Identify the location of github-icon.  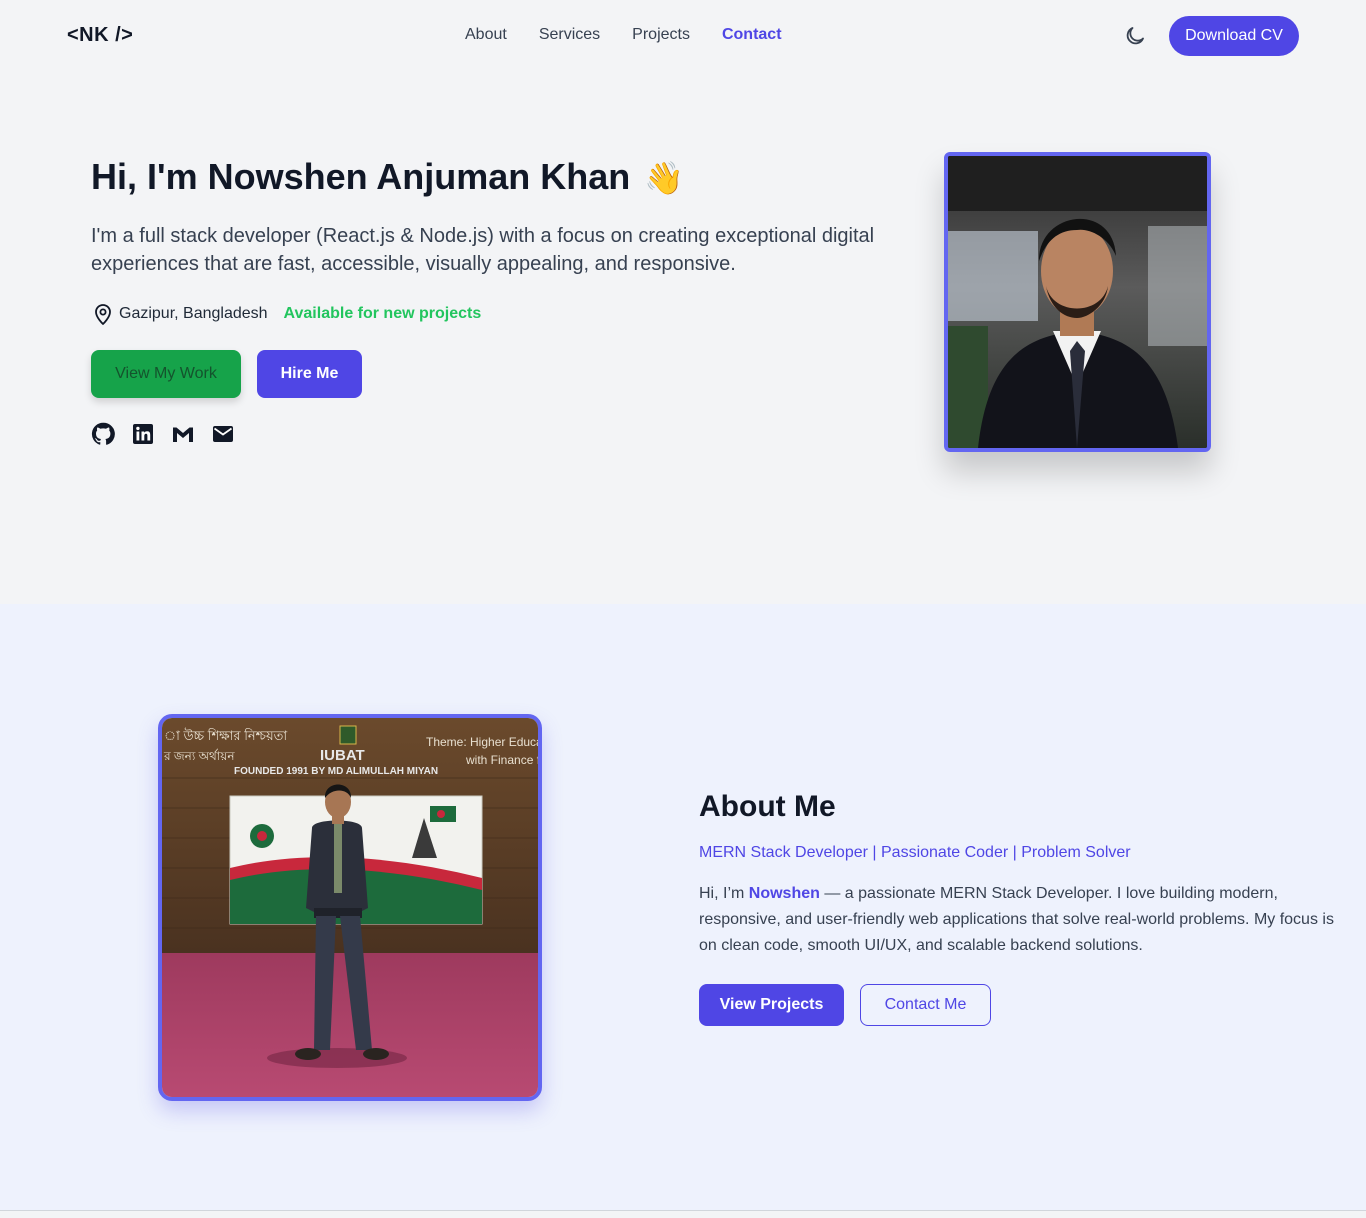
(103, 433).